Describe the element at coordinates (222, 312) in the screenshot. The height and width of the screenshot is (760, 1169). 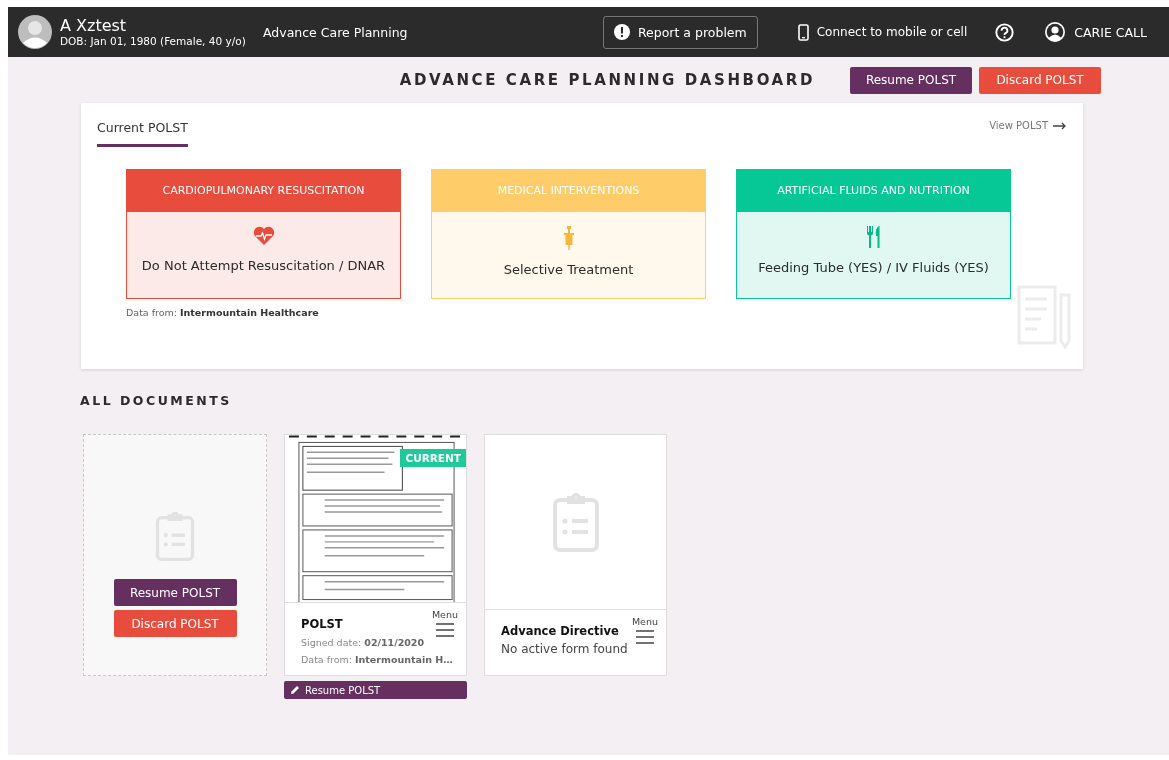
I see `data-source: Data from: Intermountain Healthcare` at that location.